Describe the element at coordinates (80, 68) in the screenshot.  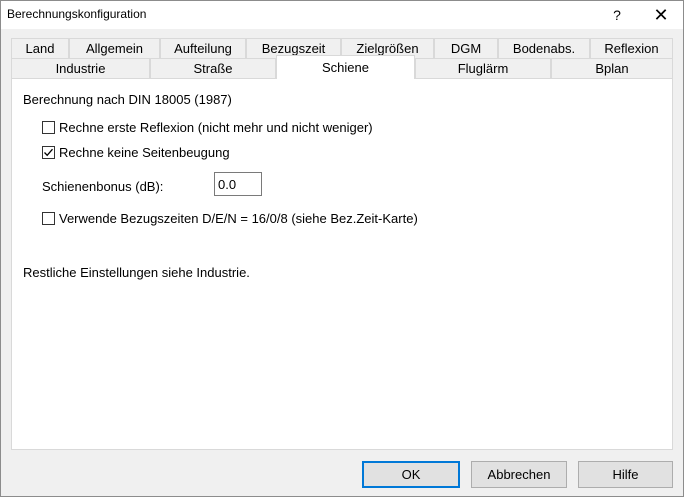
I see `tab-industrie: Industrie` at that location.